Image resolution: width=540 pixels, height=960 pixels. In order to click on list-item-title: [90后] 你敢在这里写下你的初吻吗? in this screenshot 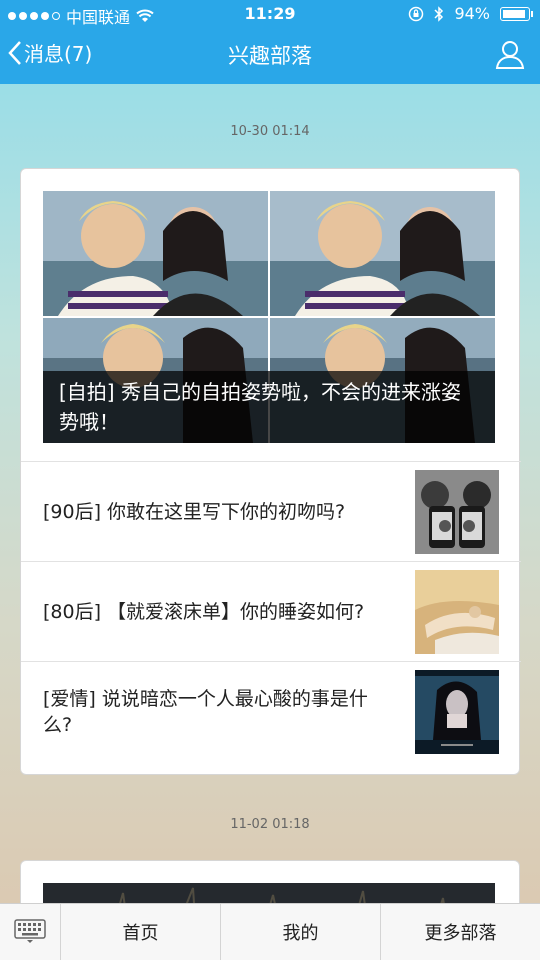, I will do `click(194, 512)`.